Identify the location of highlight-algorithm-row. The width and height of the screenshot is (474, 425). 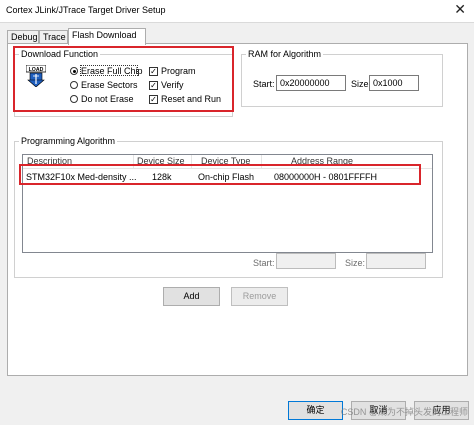
(220, 174).